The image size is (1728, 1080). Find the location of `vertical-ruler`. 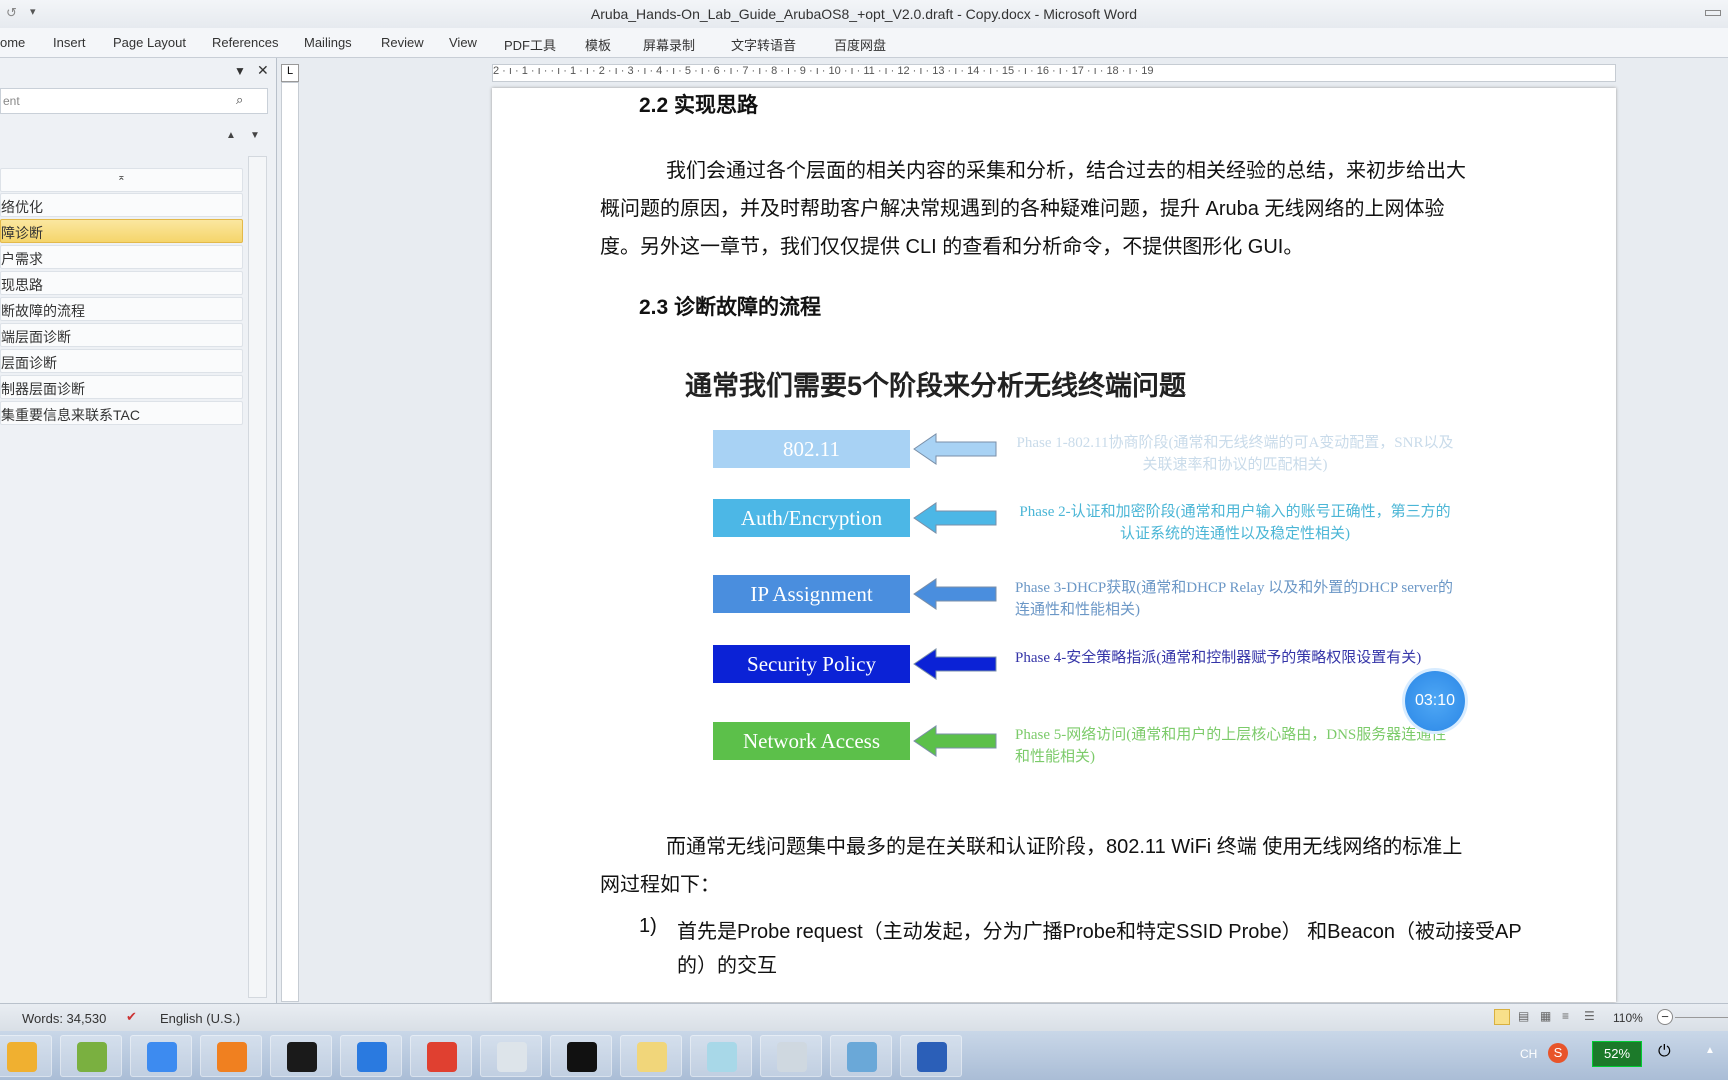

vertical-ruler is located at coordinates (290, 542).